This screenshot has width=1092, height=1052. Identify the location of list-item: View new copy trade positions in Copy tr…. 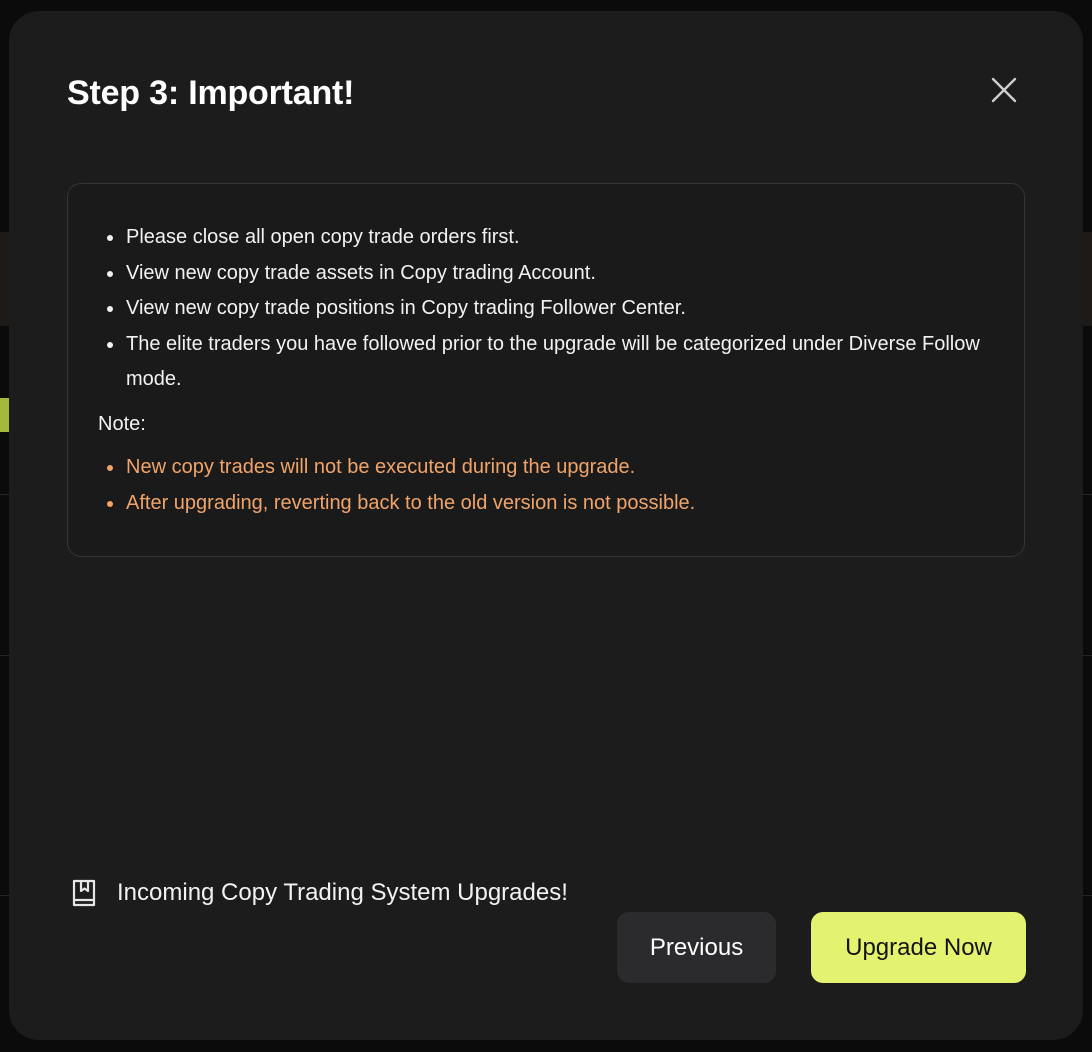
(546, 309).